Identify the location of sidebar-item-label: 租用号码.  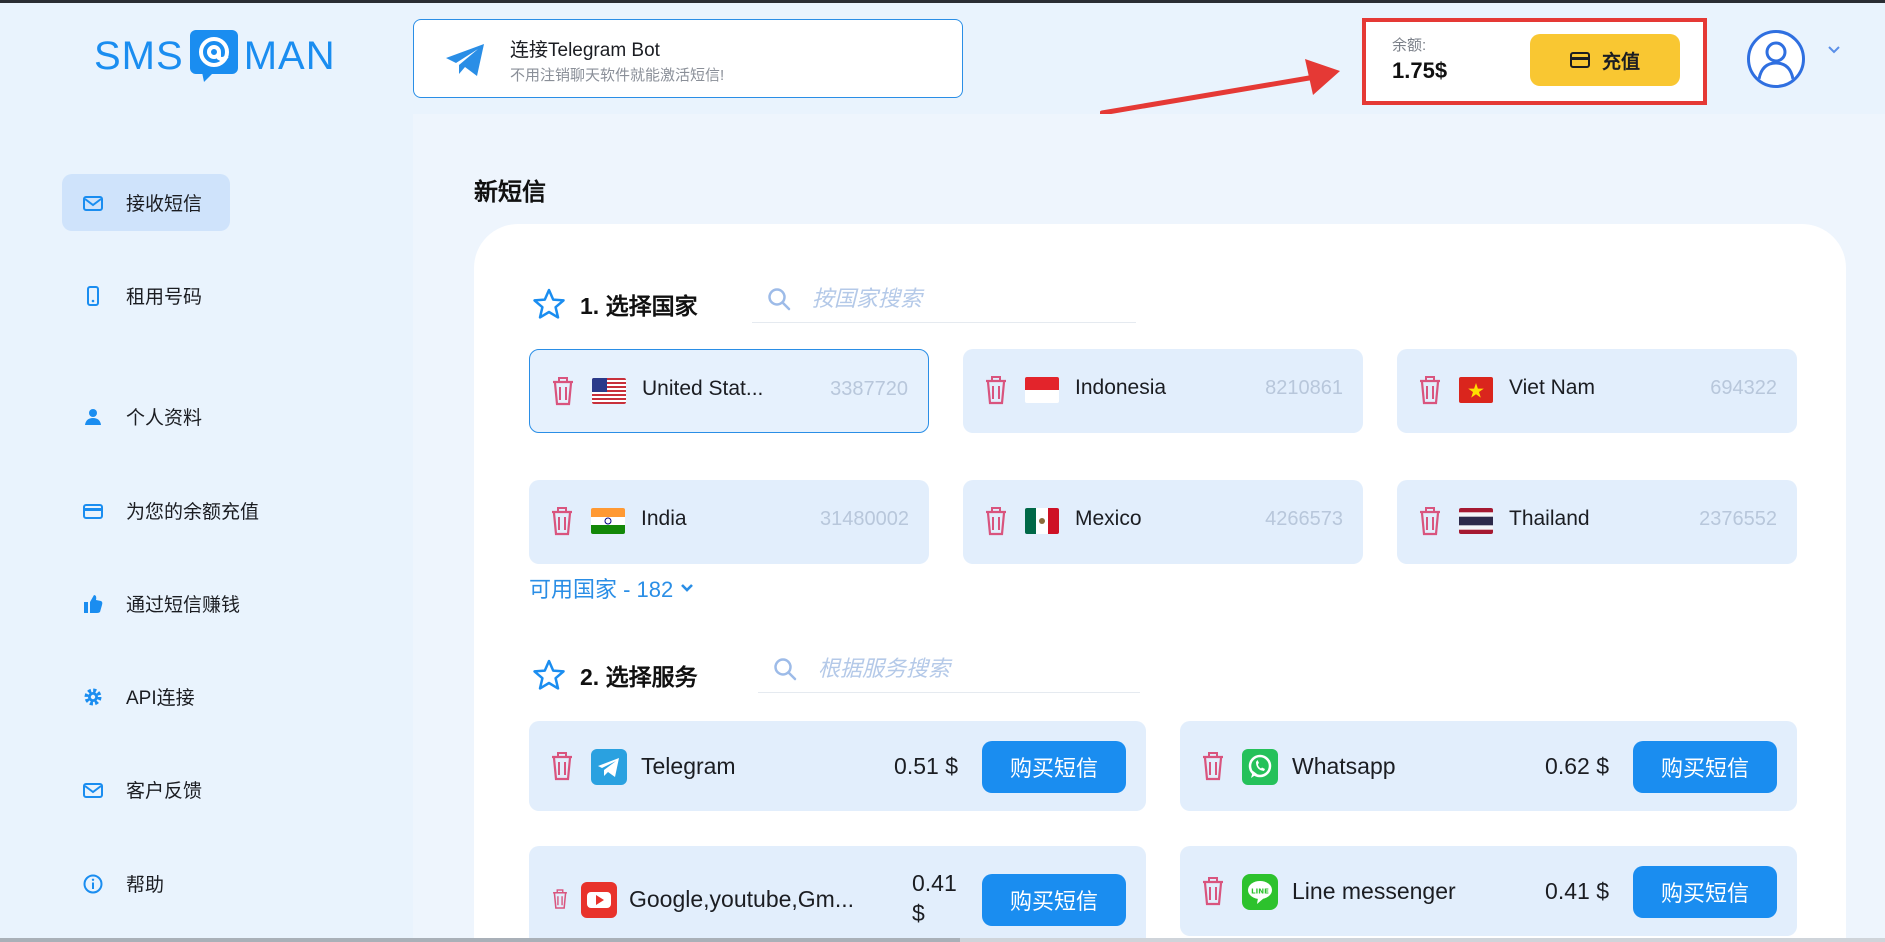
(164, 297).